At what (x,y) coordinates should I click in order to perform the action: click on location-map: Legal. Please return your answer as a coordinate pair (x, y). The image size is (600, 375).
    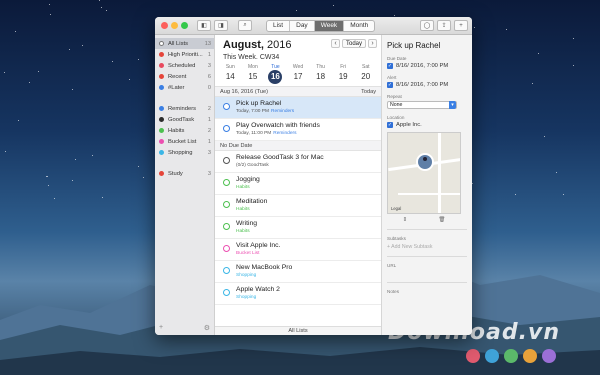
    Looking at the image, I should click on (424, 173).